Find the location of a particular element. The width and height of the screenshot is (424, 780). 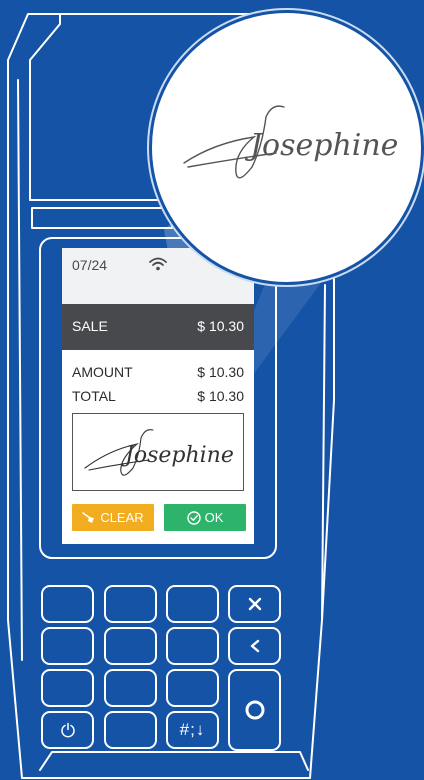

ok-button: OK is located at coordinates (205, 517).